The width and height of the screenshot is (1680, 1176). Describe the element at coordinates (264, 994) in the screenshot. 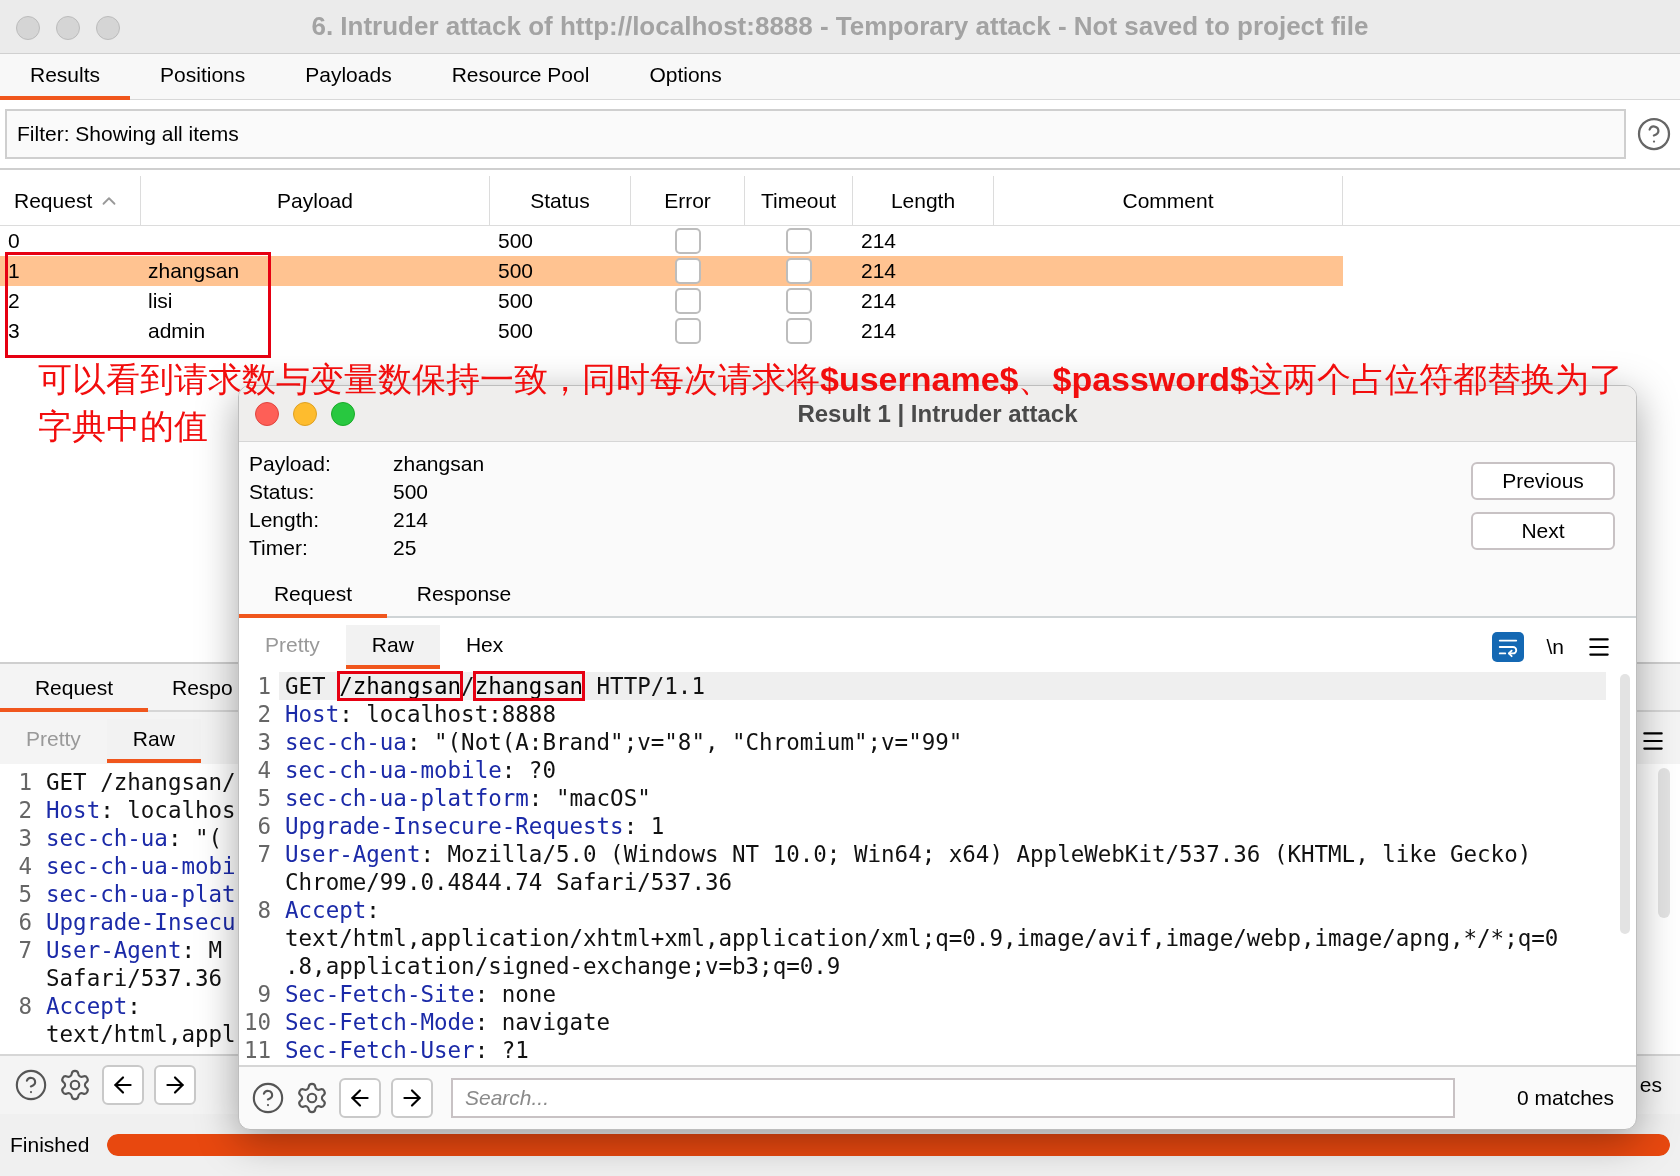

I see `line-number: 9` at that location.